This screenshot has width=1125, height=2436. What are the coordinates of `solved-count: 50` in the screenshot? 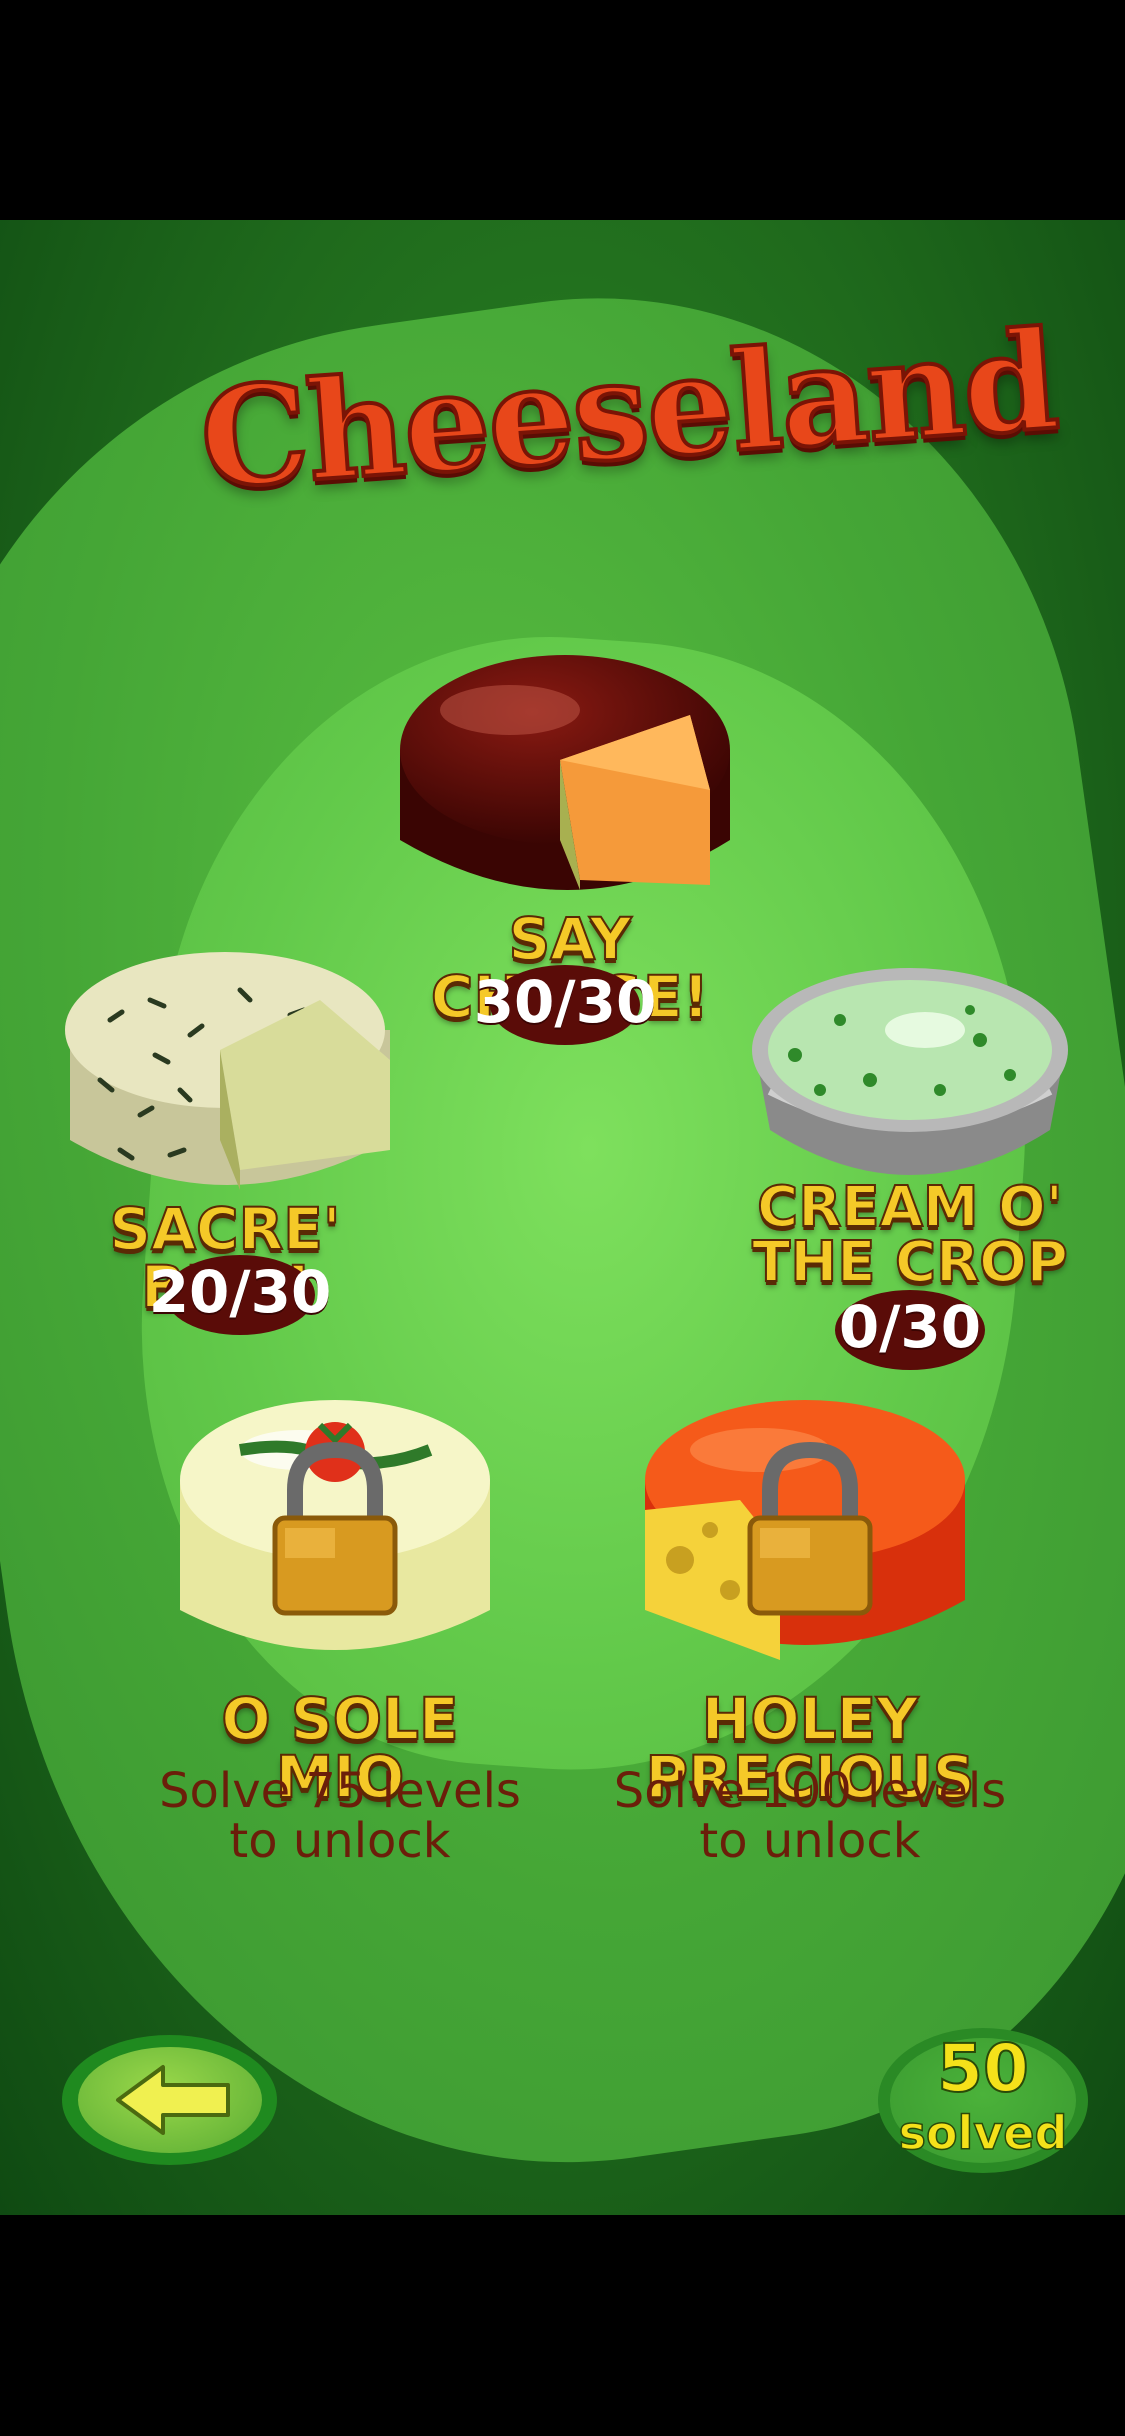 It's located at (983, 2068).